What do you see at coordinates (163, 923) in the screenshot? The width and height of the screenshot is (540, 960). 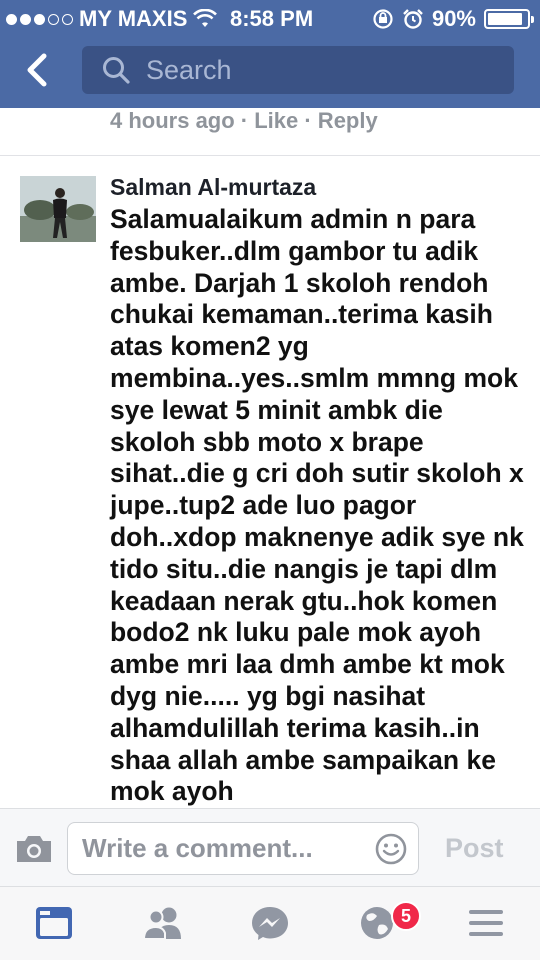 I see `friends-icon` at bounding box center [163, 923].